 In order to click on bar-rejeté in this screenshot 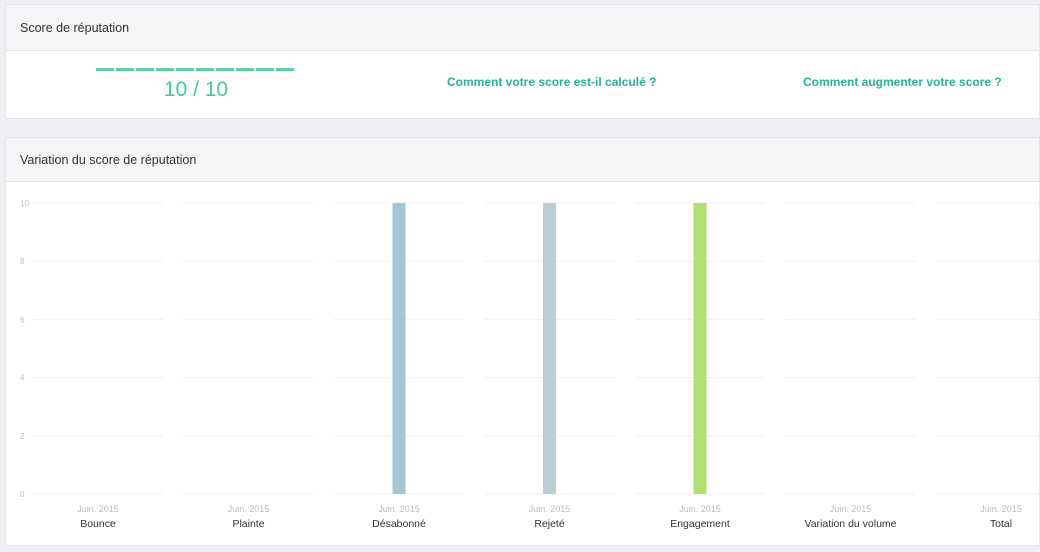, I will do `click(549, 348)`.